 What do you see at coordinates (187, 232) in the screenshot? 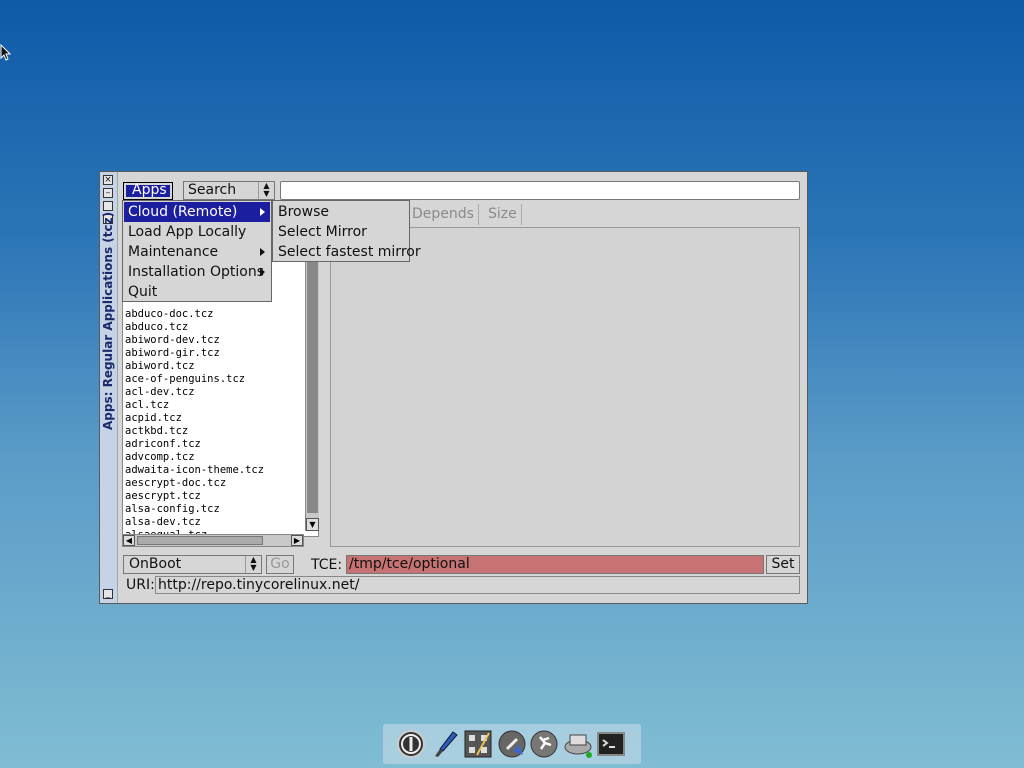
I see `menu-item-label: Load App Locally` at bounding box center [187, 232].